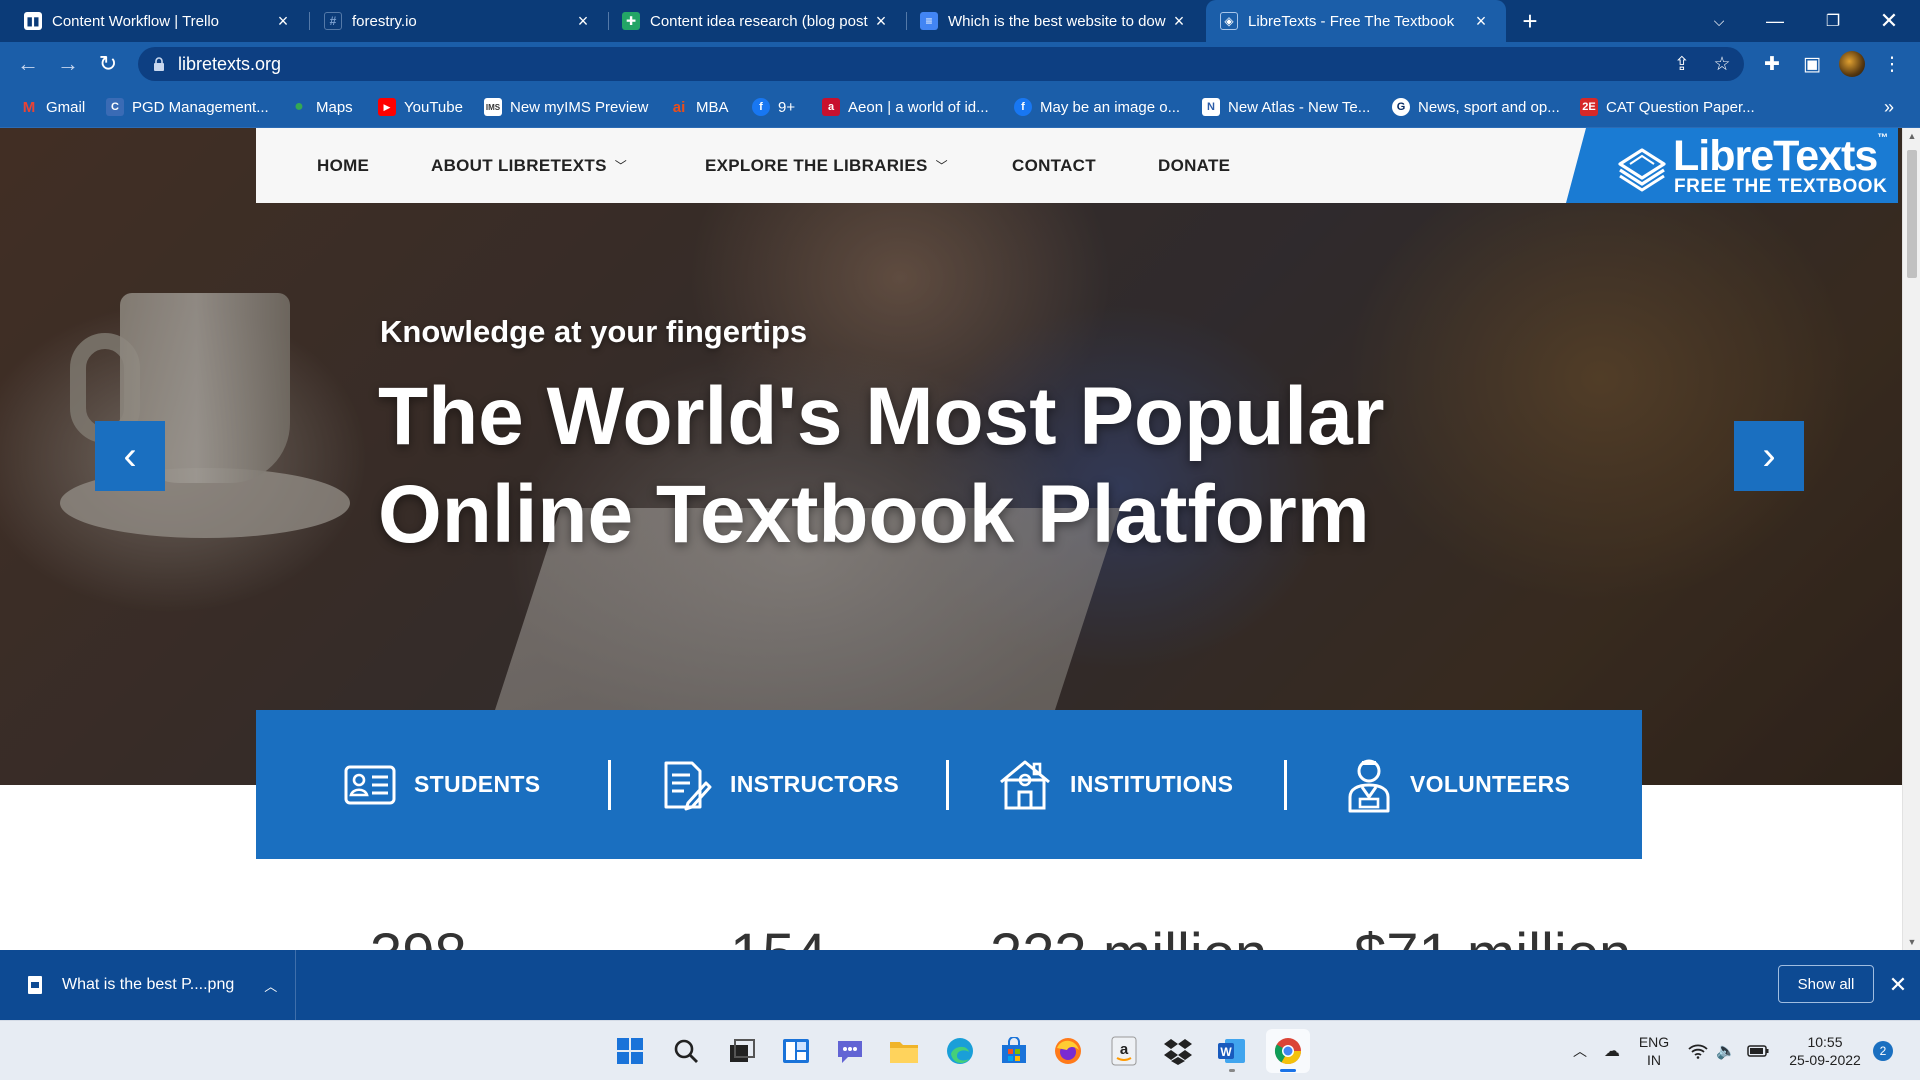 The height and width of the screenshot is (1080, 1920). I want to click on tab-search-chevron-icon: ⌵, so click(1719, 21).